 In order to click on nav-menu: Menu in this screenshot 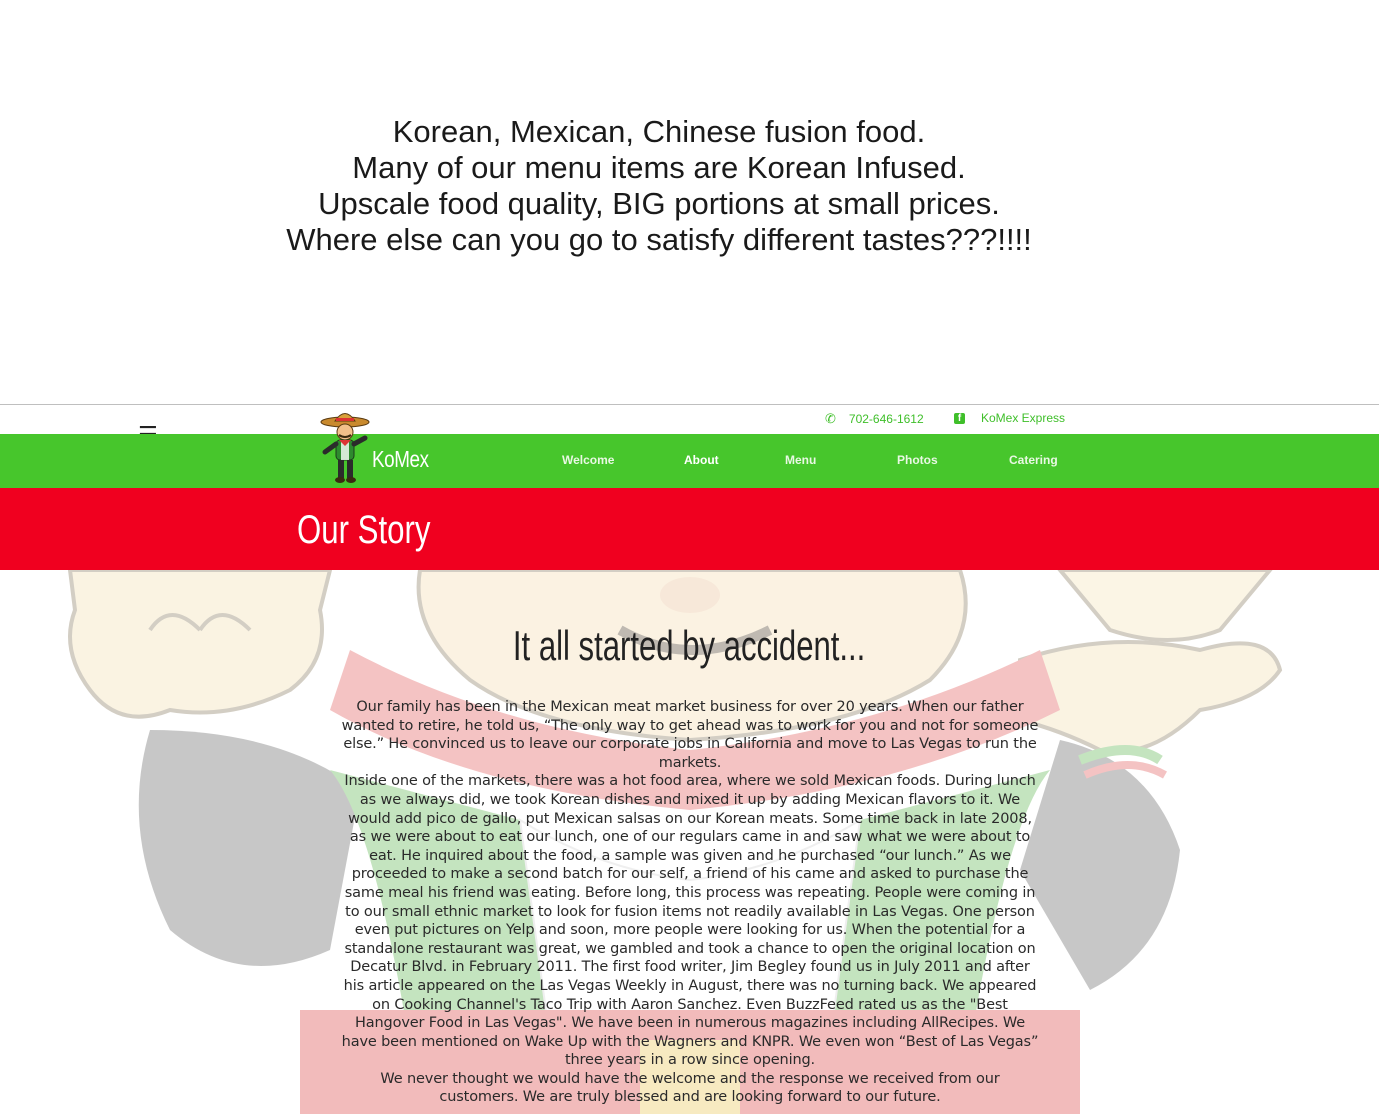, I will do `click(800, 460)`.